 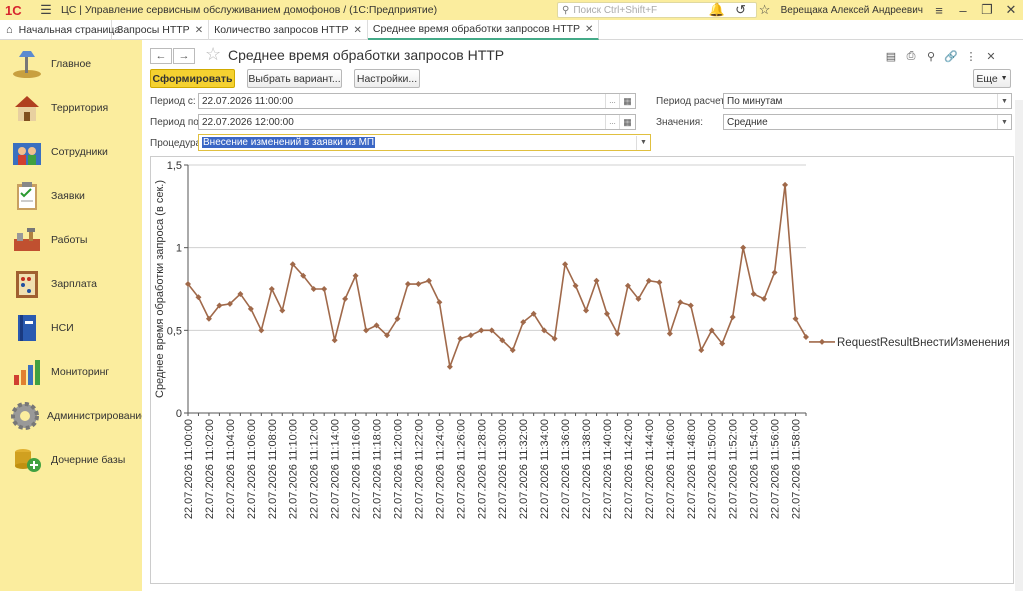 I want to click on x-tick-label: 22.07.2026 11:14:00, so click(x=336, y=469).